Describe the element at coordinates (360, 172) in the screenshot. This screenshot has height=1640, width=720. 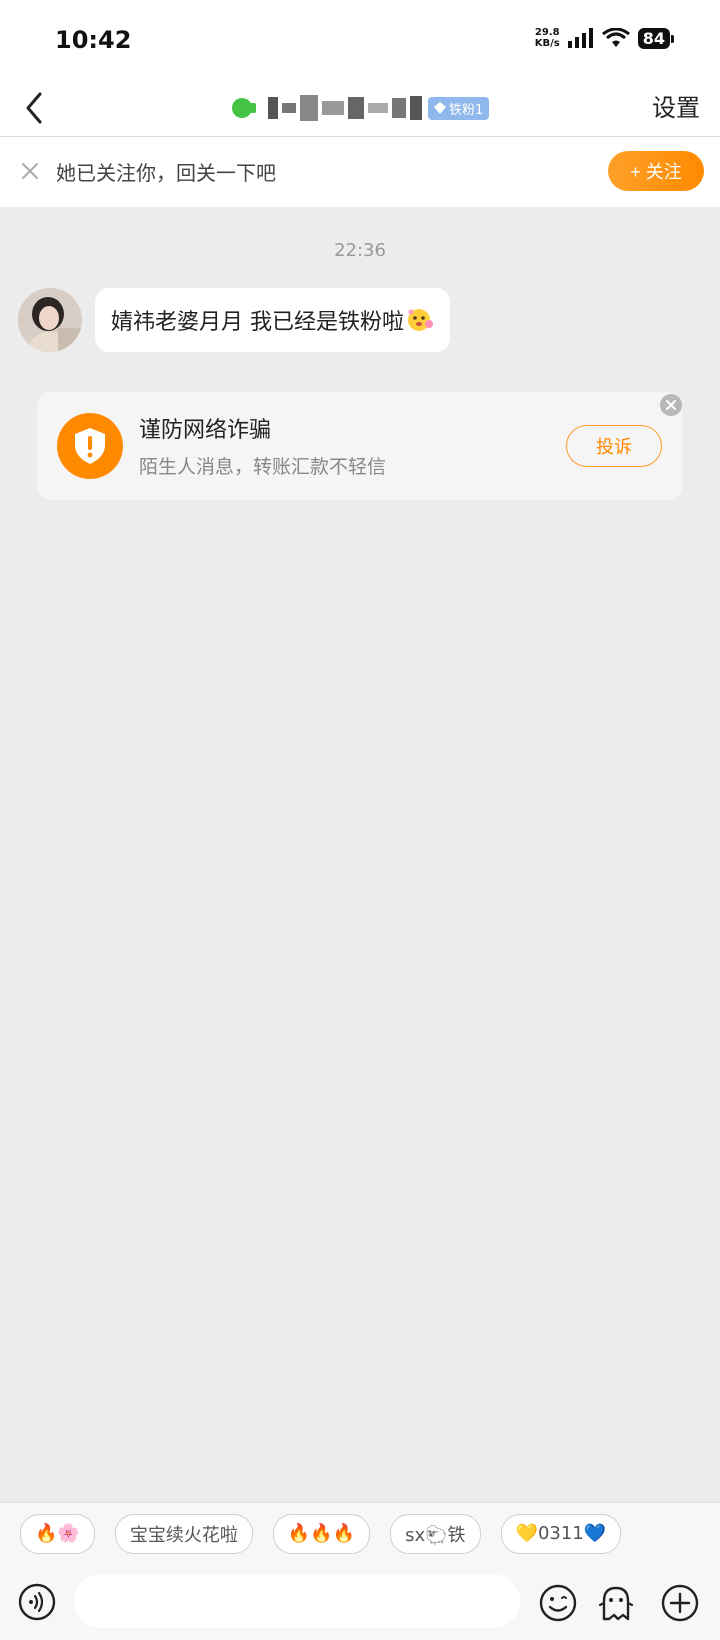
I see `follow-back-banner: 她已关注你，回关一下吧 + 关注` at that location.